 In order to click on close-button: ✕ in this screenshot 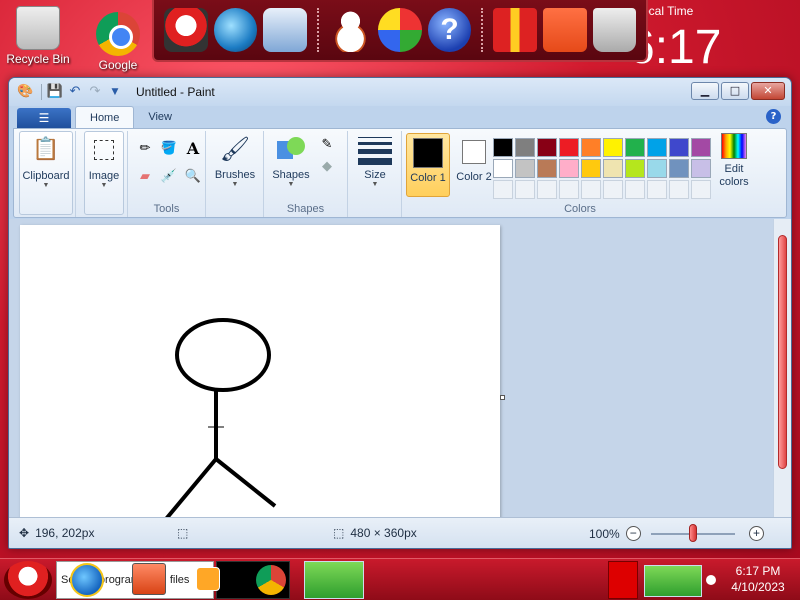, I will do `click(768, 91)`.